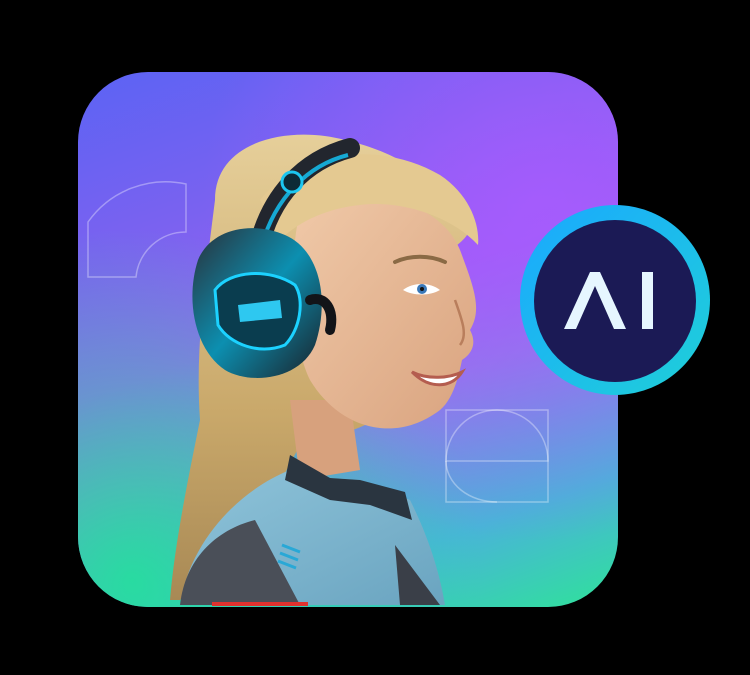  What do you see at coordinates (647, 300) in the screenshot?
I see `ai-letter-i-icon` at bounding box center [647, 300].